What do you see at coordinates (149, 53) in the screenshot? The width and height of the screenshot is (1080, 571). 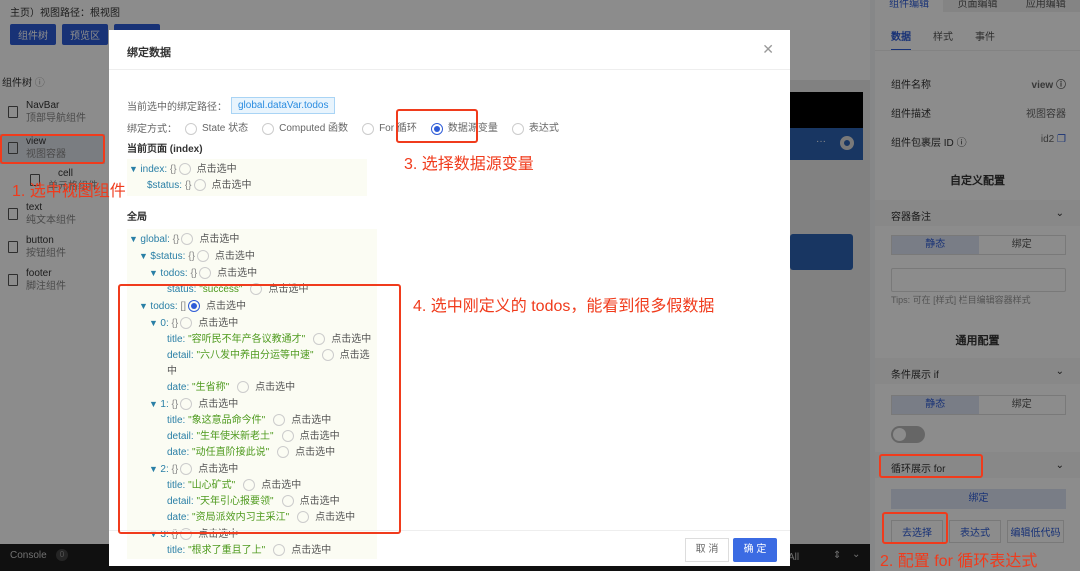 I see `modal-title: 绑定数据` at bounding box center [149, 53].